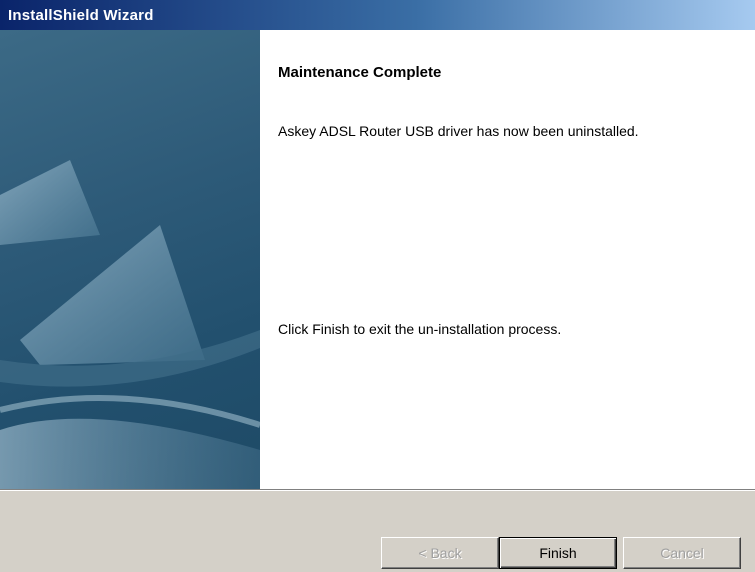 This screenshot has width=755, height=572. I want to click on title-bar: InstallShield Wizard, so click(377, 15).